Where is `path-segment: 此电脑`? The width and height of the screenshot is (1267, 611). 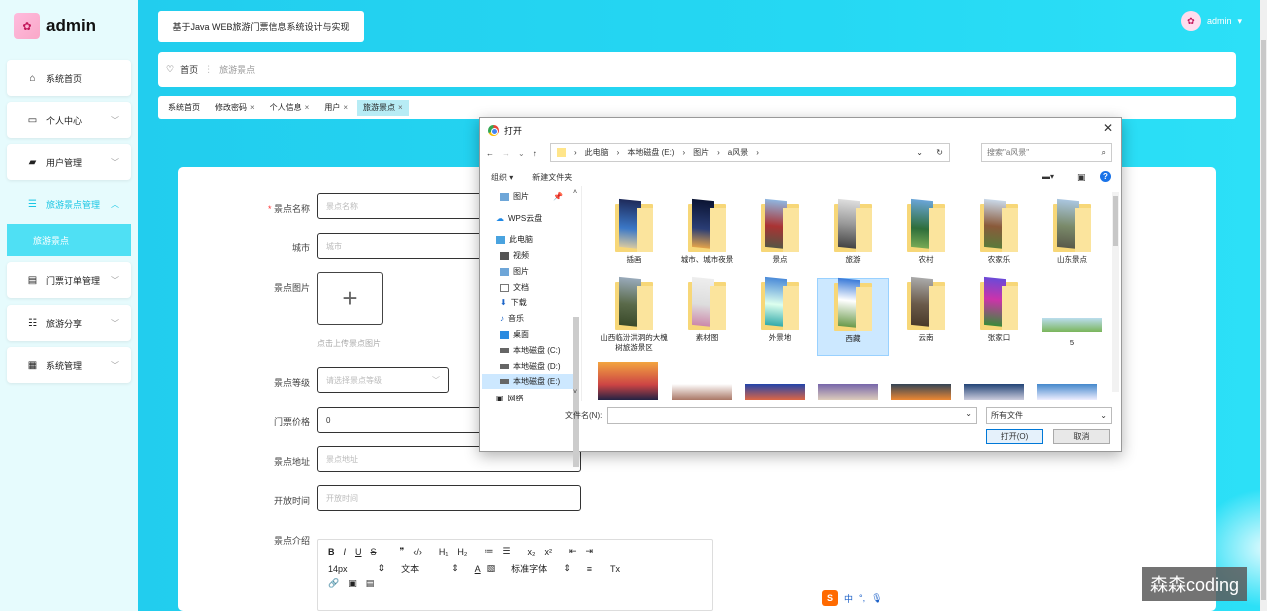 path-segment: 此电脑 is located at coordinates (597, 152).